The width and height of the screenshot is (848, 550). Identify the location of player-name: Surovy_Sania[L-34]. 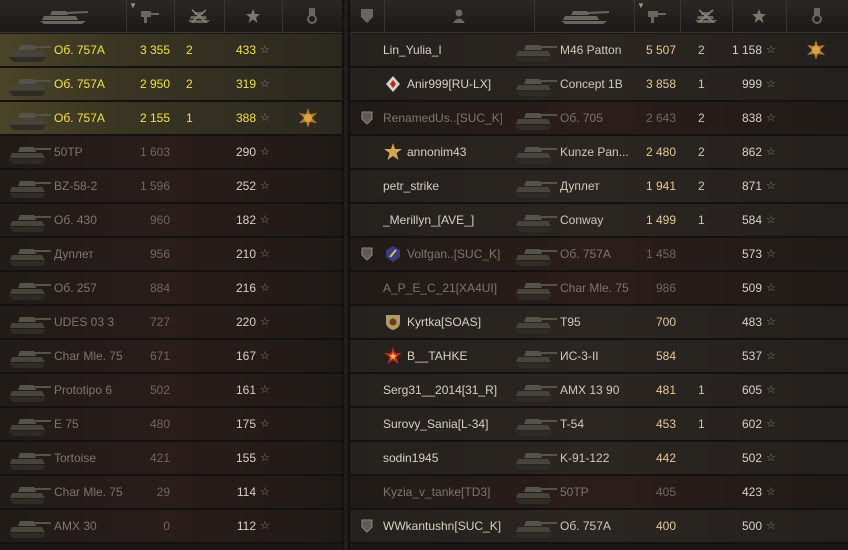
(442, 424).